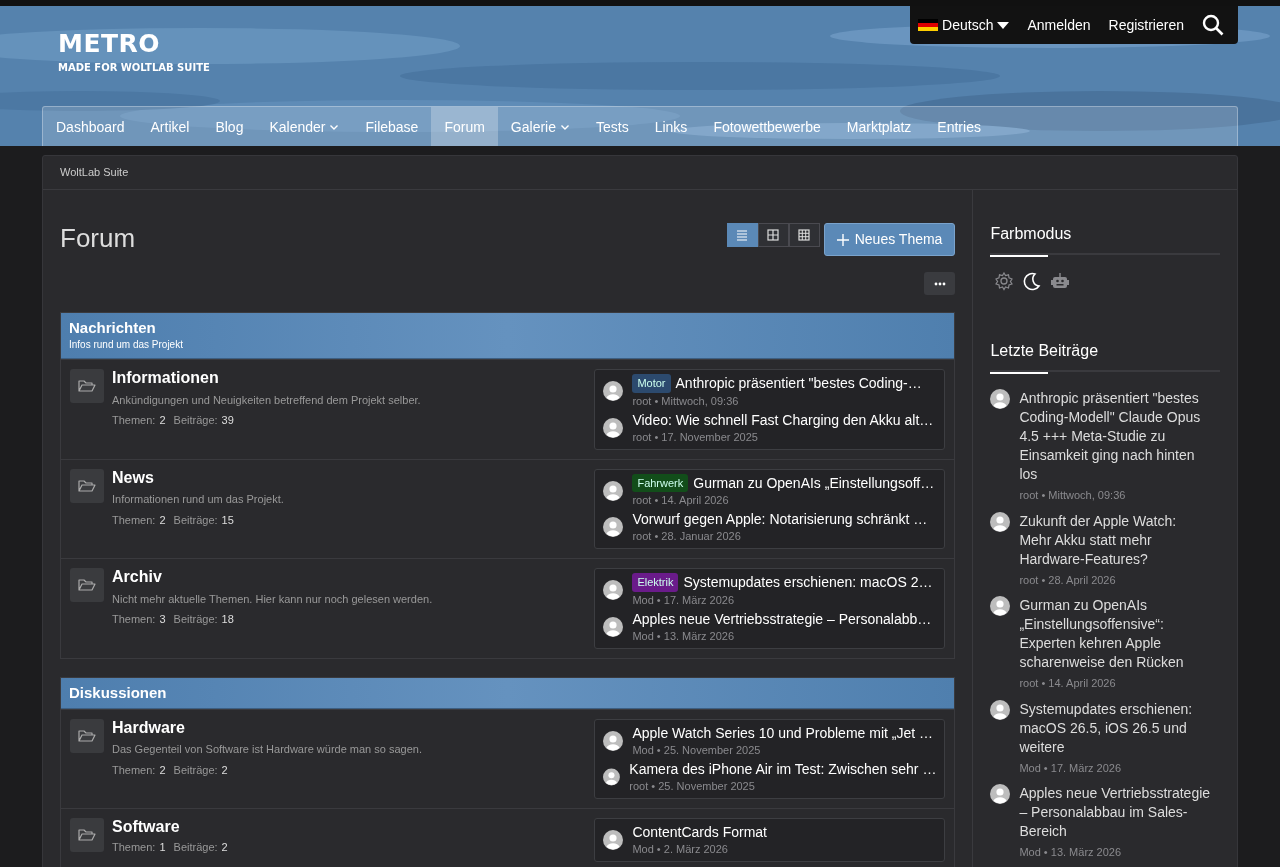 The width and height of the screenshot is (1280, 867). Describe the element at coordinates (697, 750) in the screenshot. I see `post-meta: Mod • 25. November 2025` at that location.